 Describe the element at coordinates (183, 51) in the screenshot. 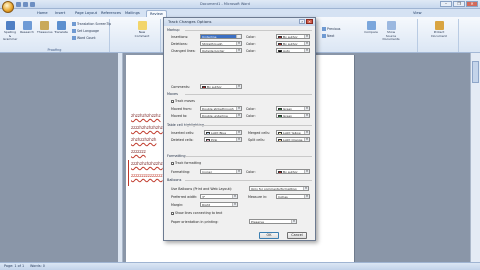

I see `changed-lines-label: Changed lines:` at that location.